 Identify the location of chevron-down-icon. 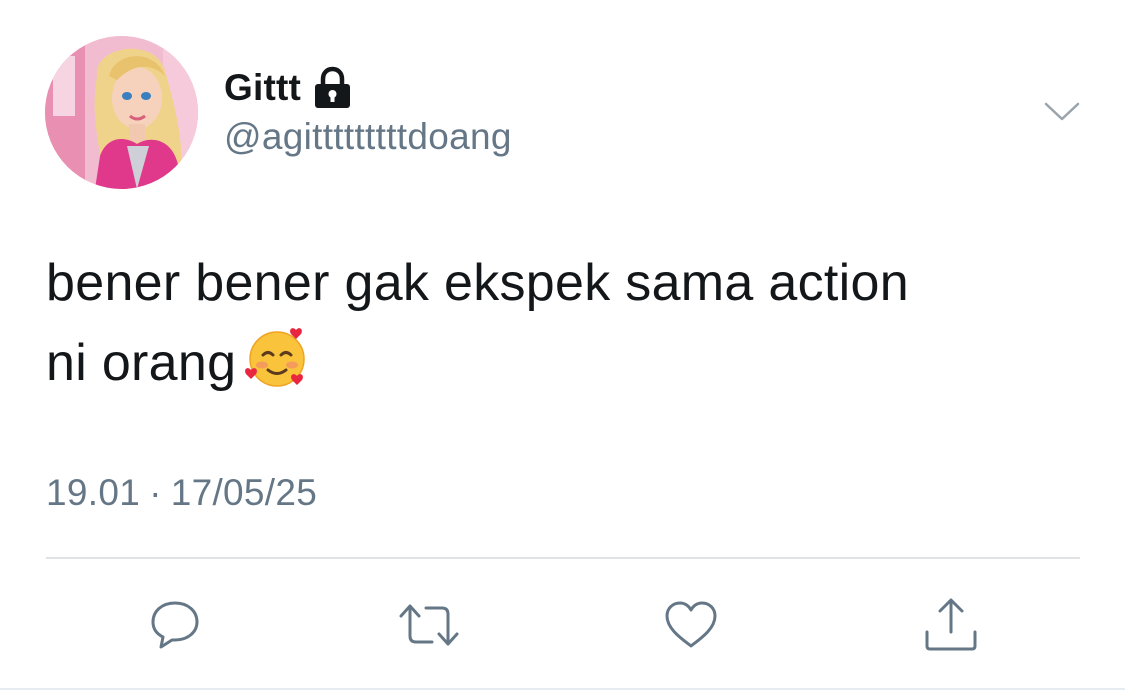
(1062, 112).